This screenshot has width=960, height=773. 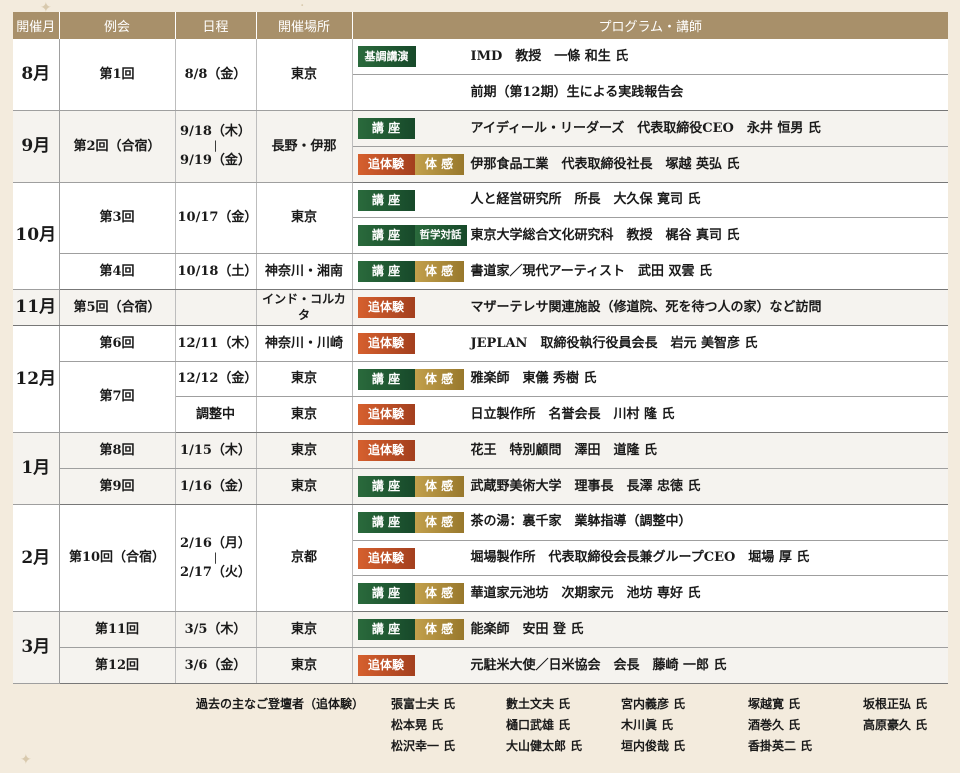 I want to click on program-text: 堀場製作所 代表取締役会長兼グループCEO 堀場 厚 氏, so click(x=640, y=558).